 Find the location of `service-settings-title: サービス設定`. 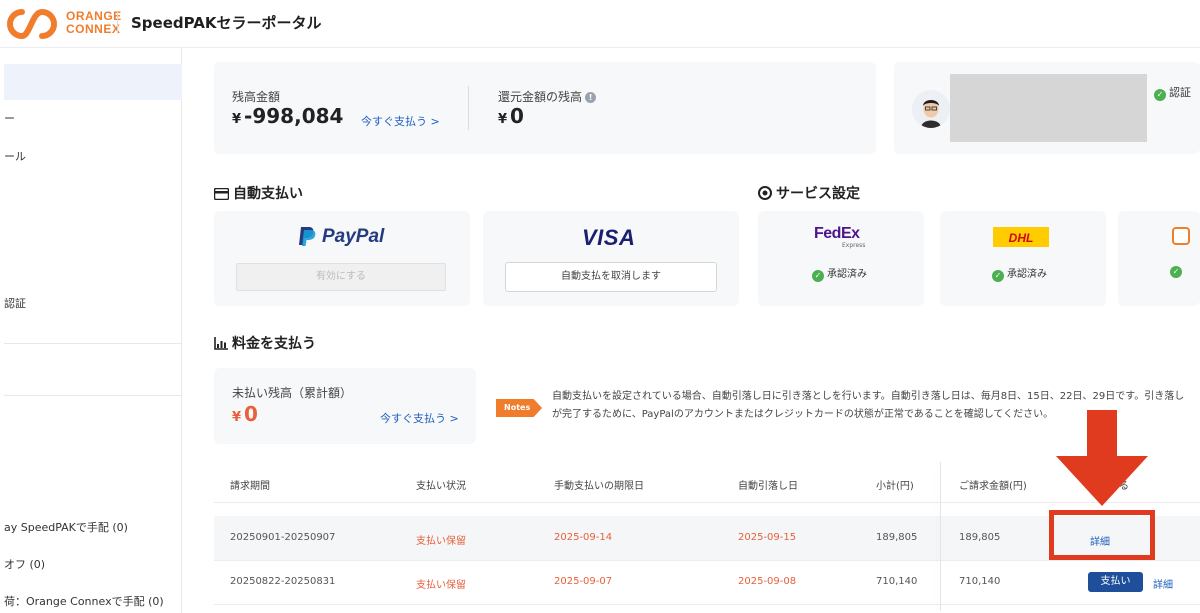

service-settings-title: サービス設定 is located at coordinates (809, 193).